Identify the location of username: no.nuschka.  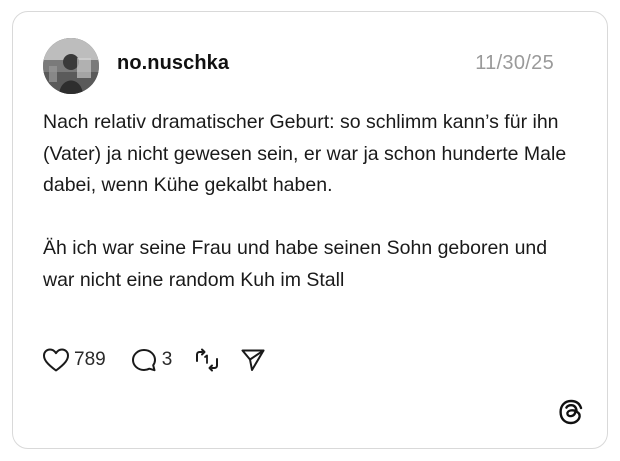
(173, 63).